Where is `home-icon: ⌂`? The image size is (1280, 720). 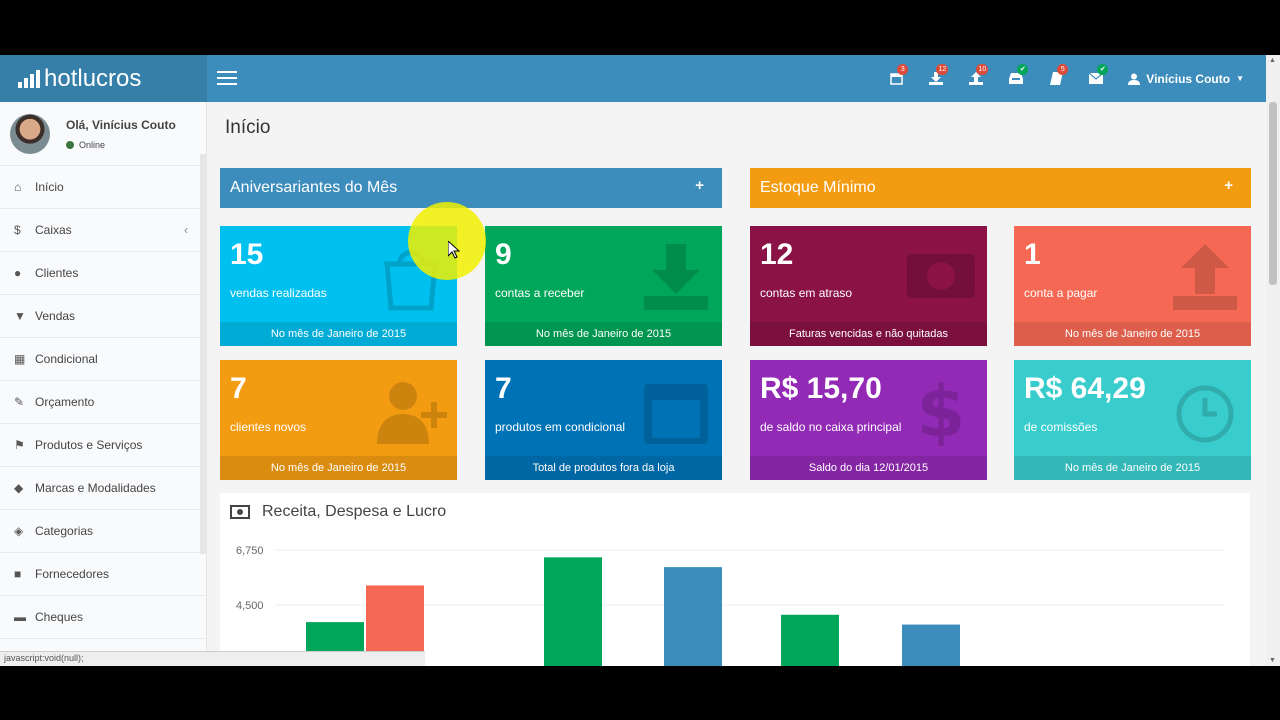
home-icon: ⌂ is located at coordinates (18, 187).